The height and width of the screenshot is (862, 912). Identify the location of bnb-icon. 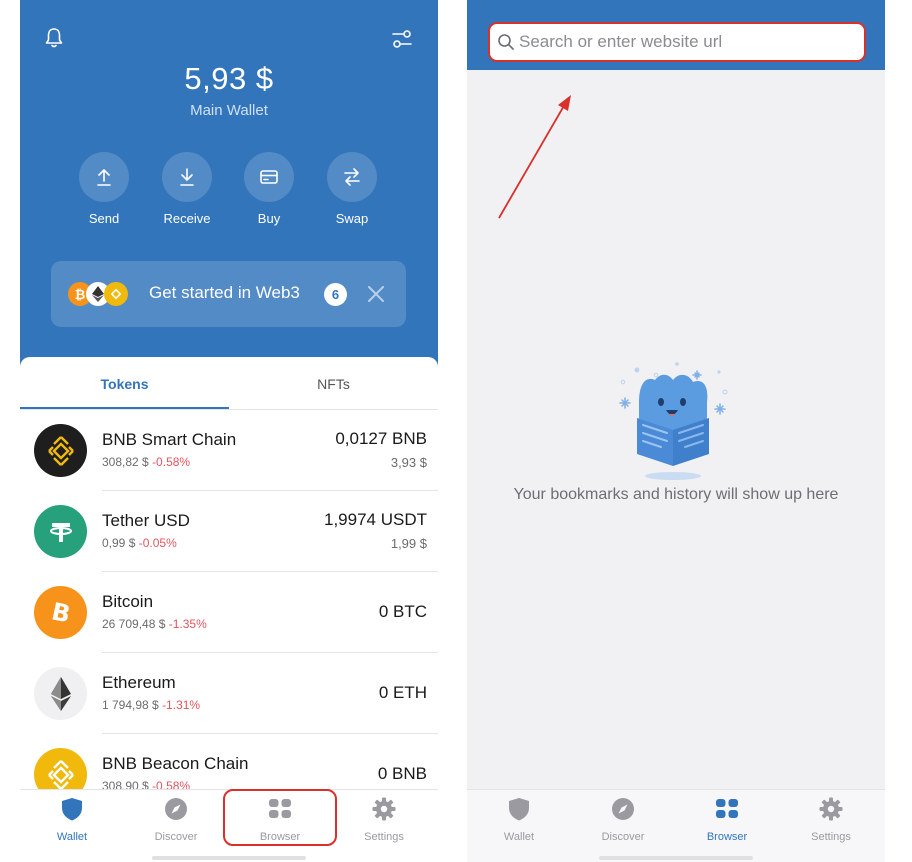
(116, 294).